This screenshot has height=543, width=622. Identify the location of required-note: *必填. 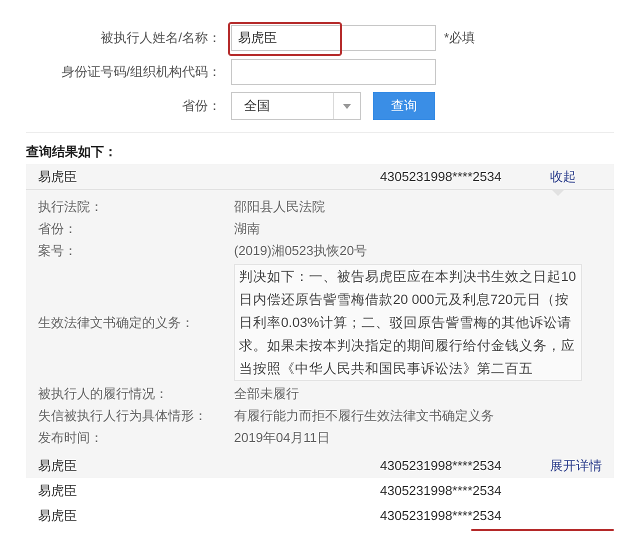
(460, 38).